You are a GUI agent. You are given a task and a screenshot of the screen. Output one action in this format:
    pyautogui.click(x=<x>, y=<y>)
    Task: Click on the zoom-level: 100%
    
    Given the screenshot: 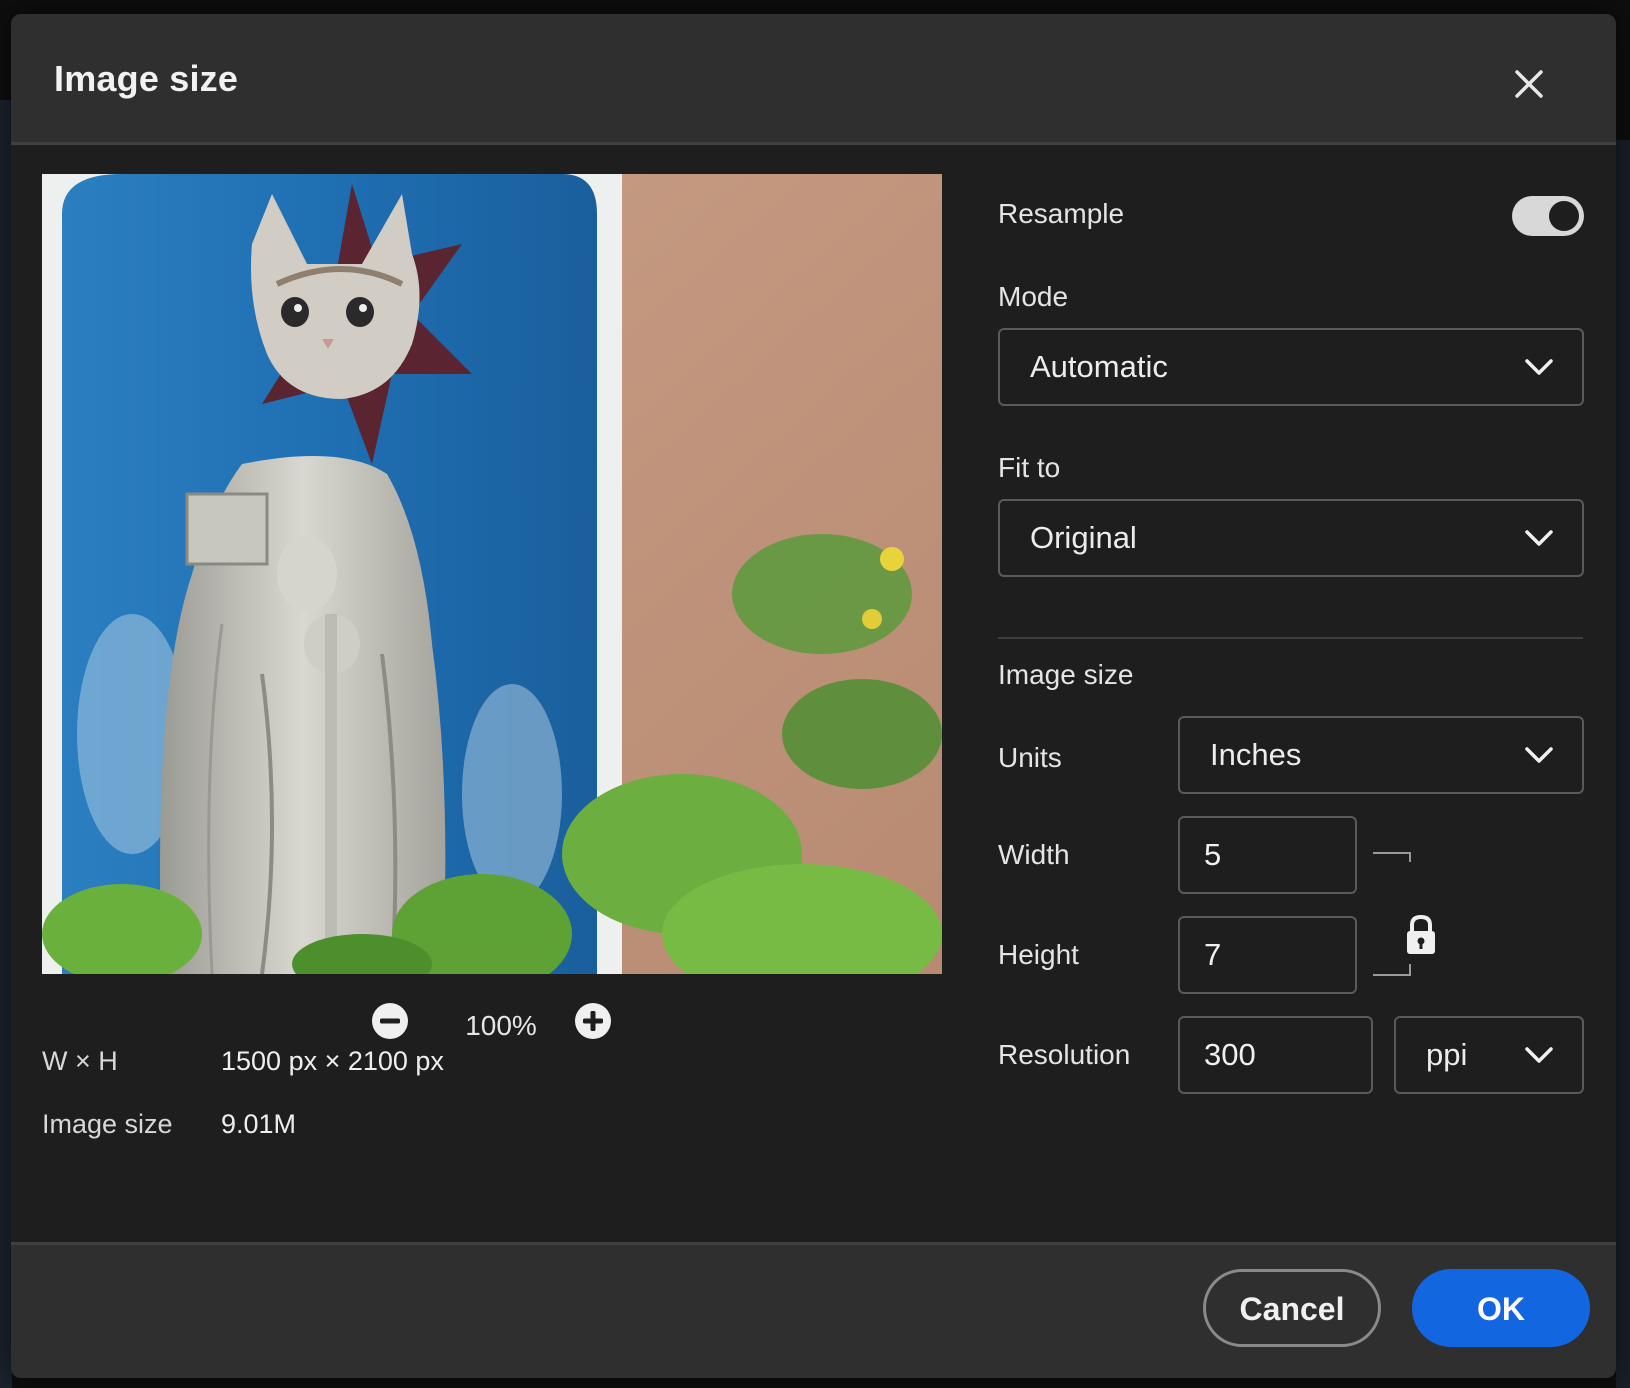 What is the action you would take?
    pyautogui.click(x=501, y=1025)
    